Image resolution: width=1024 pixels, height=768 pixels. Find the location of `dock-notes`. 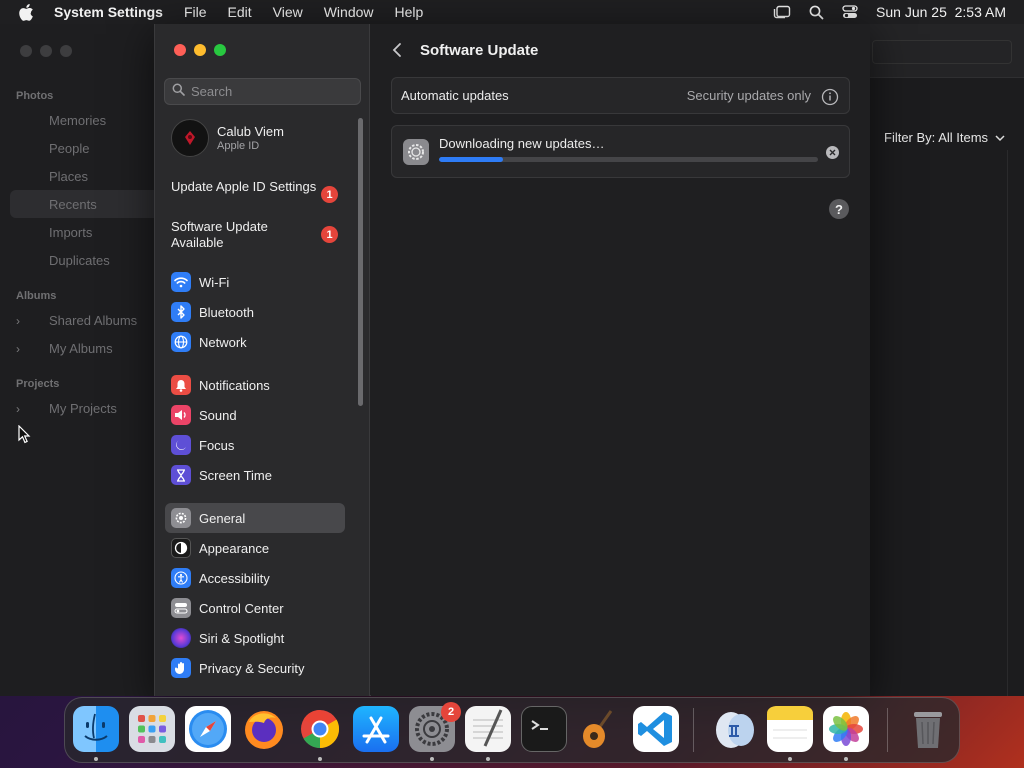

dock-notes is located at coordinates (790, 729).